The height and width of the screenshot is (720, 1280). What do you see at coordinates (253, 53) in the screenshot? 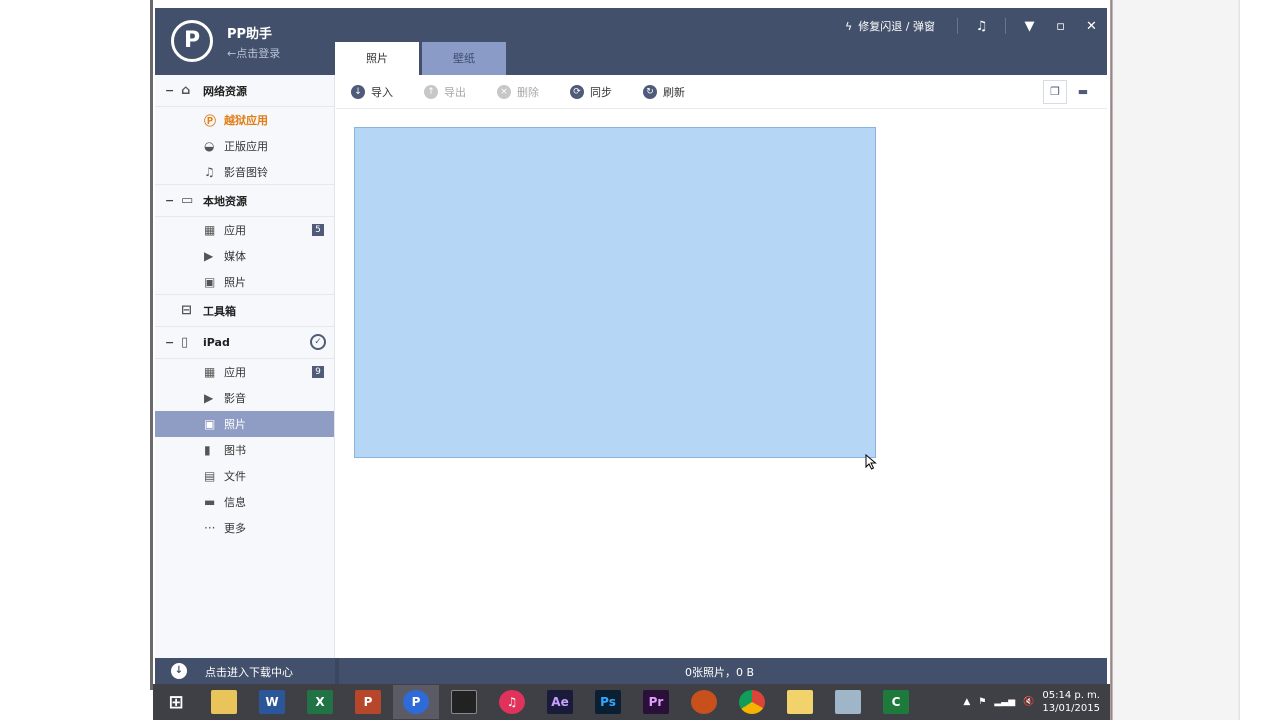
I see `login-link: ←点击登录` at bounding box center [253, 53].